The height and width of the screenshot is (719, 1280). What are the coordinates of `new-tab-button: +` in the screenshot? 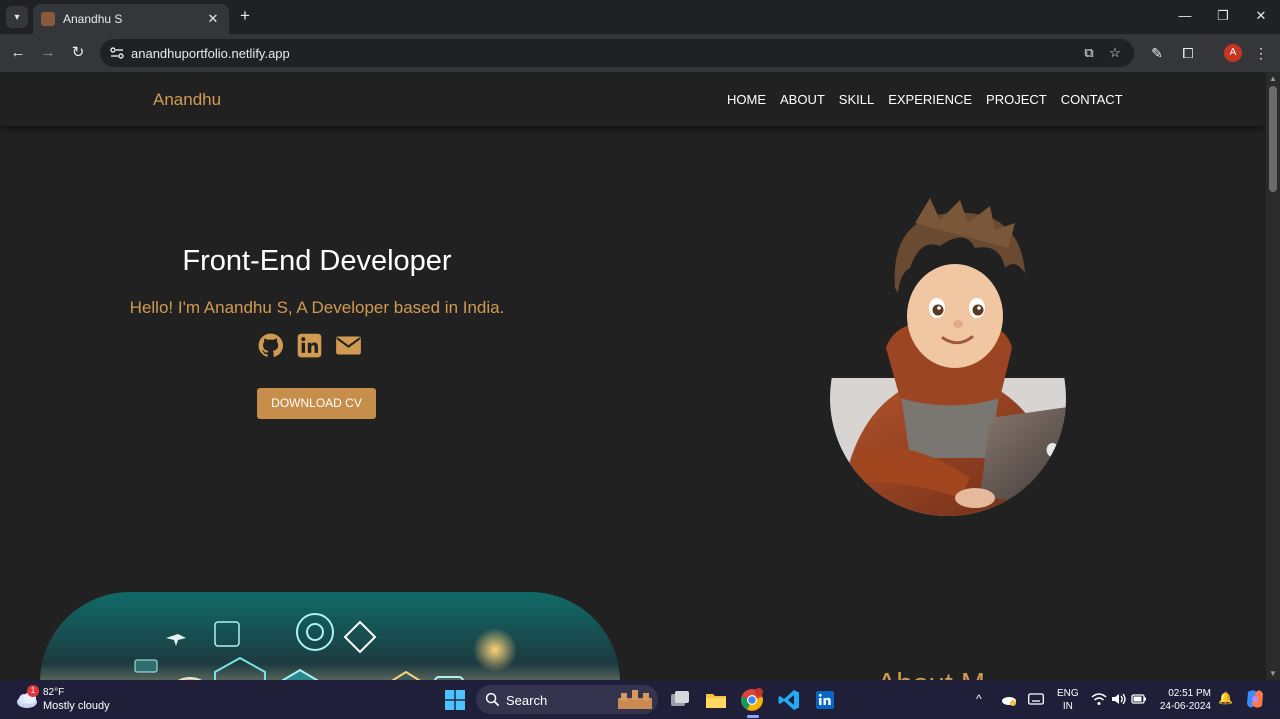 It's located at (245, 16).